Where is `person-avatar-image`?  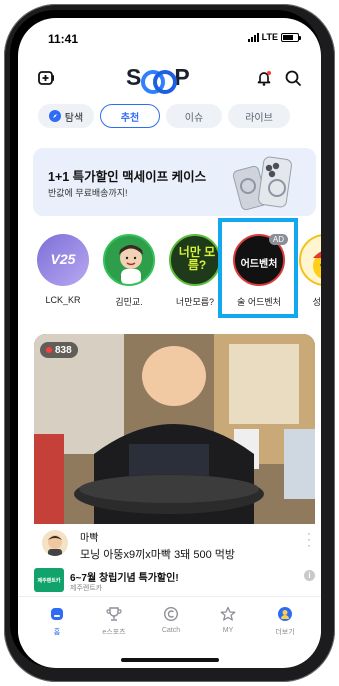 person-avatar-image is located at coordinates (131, 264).